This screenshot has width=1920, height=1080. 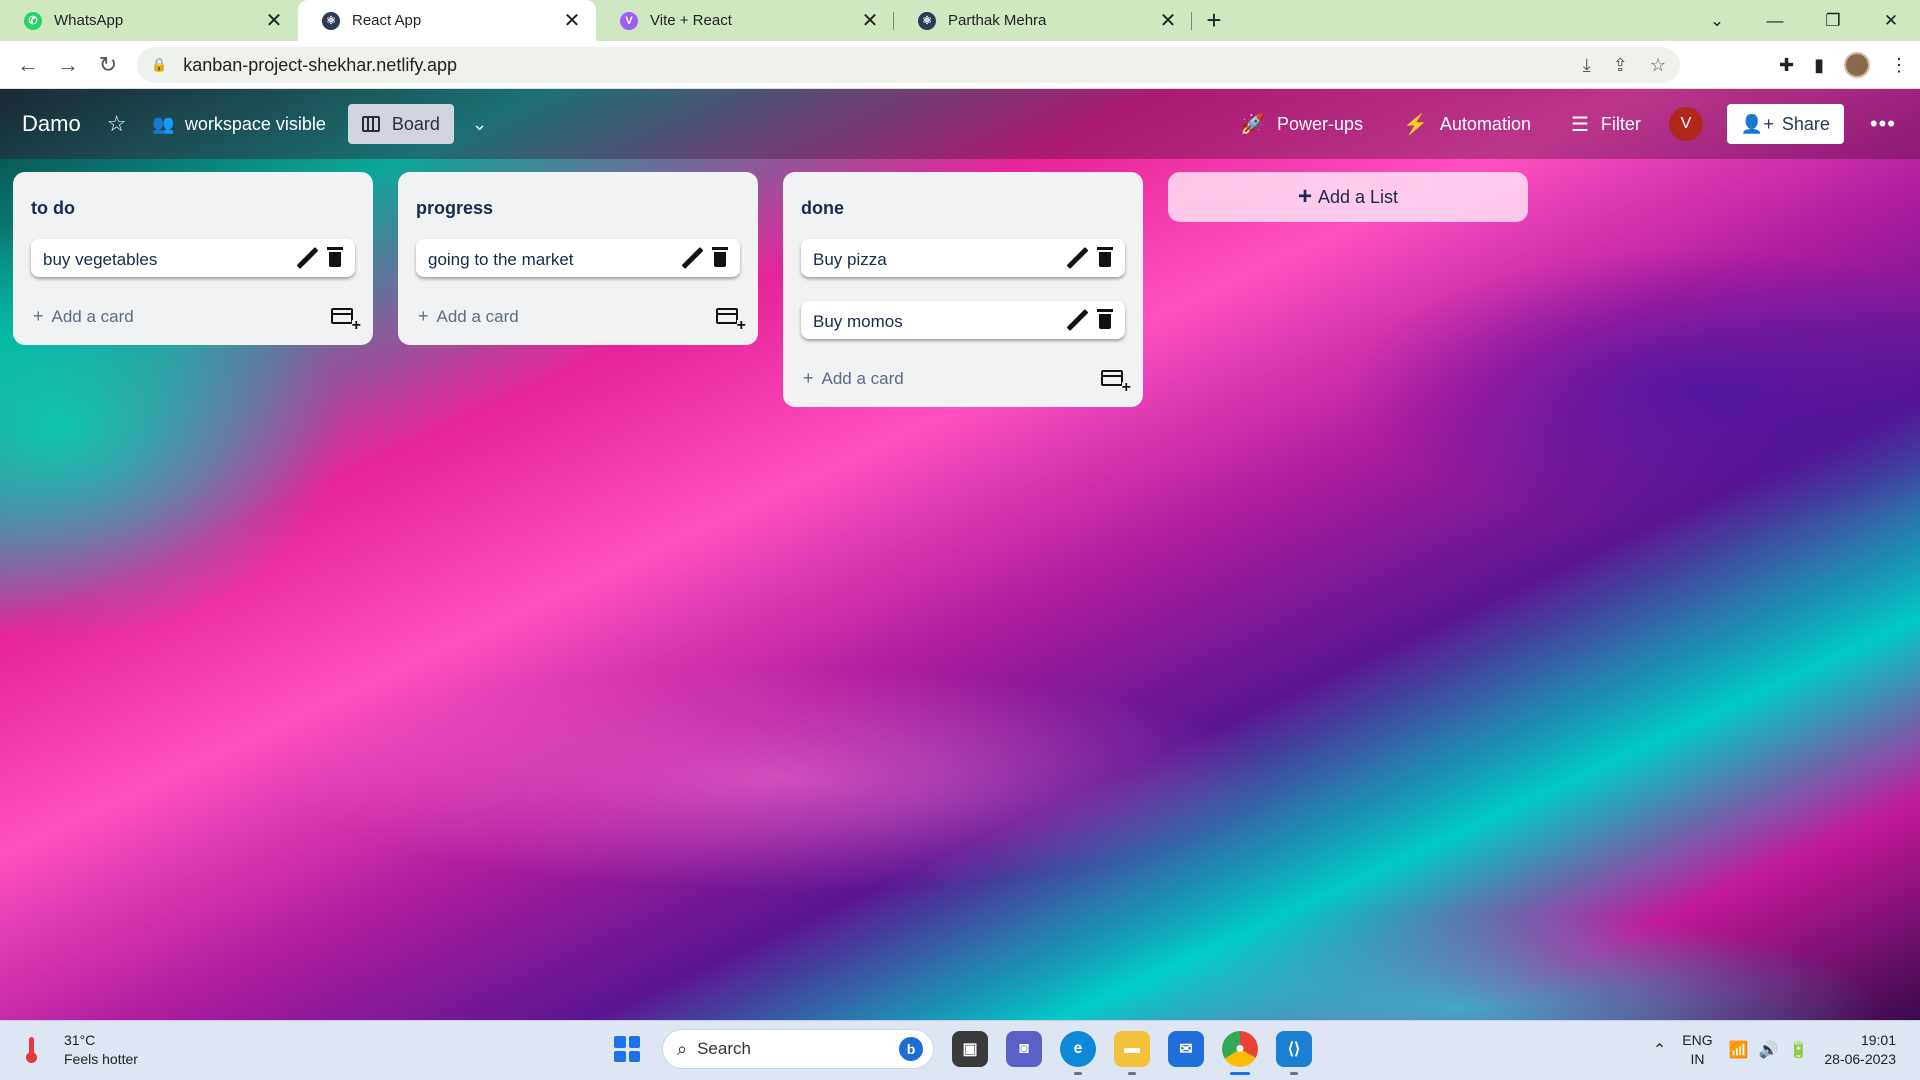 What do you see at coordinates (149, 20) in the screenshot?
I see `tab-whatsapp: ✆ WhatsApp ✕` at bounding box center [149, 20].